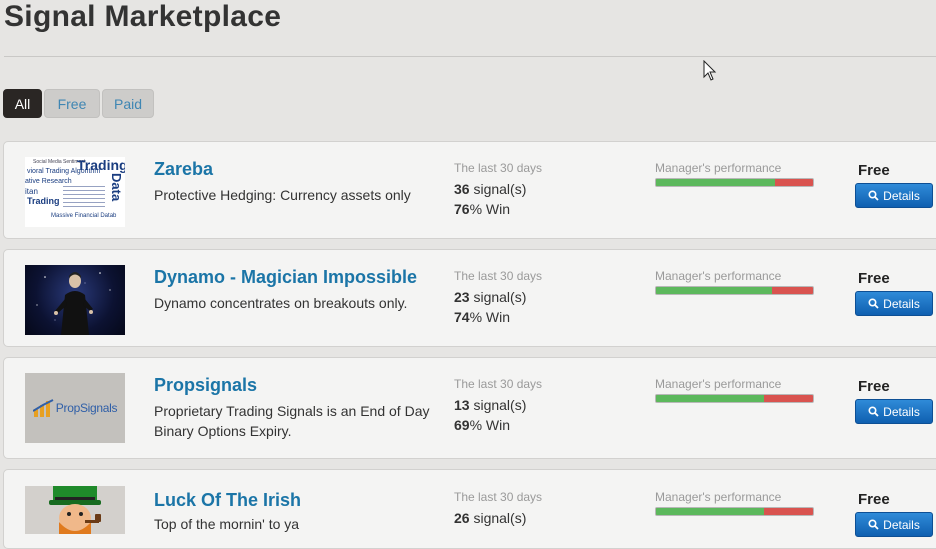 The width and height of the screenshot is (936, 549). I want to click on leprechaun-image, so click(75, 510).